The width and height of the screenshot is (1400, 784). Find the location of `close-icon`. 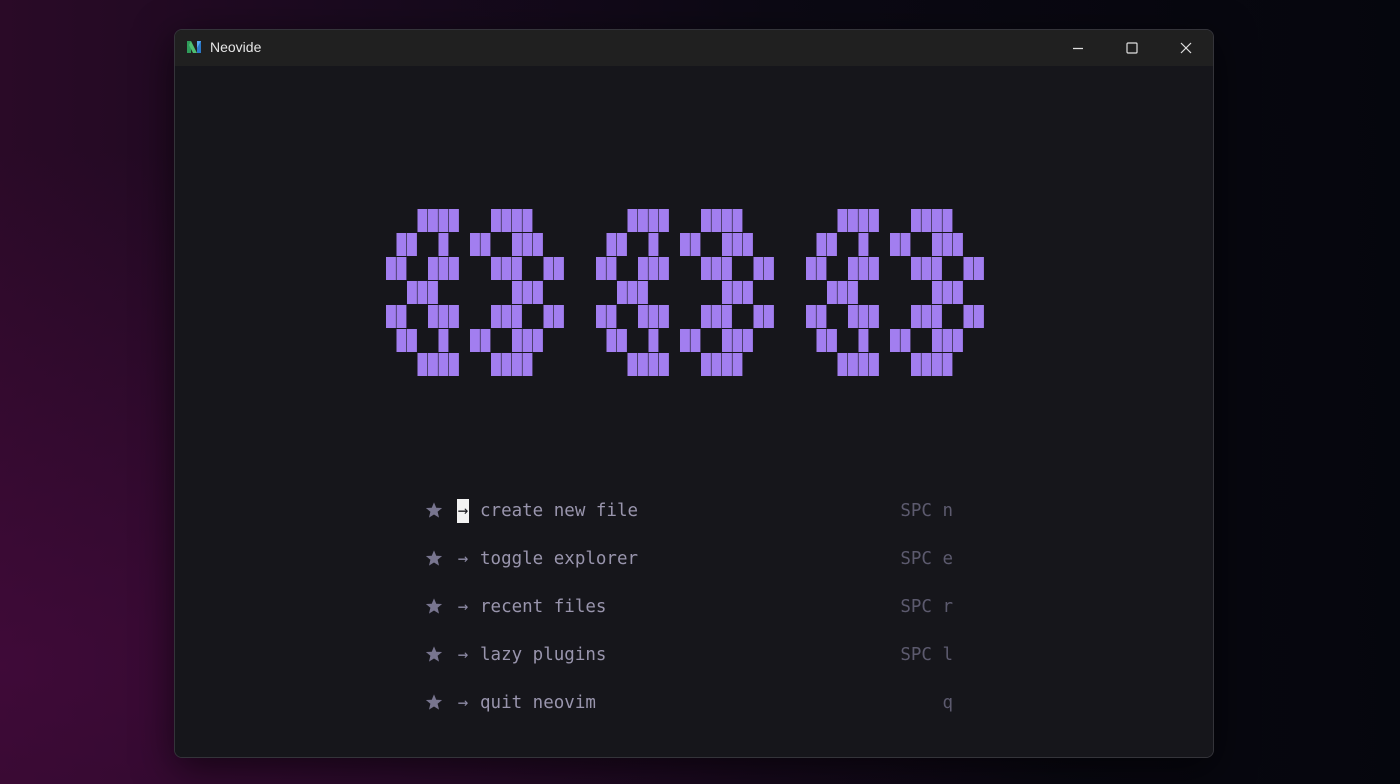

close-icon is located at coordinates (1186, 48).